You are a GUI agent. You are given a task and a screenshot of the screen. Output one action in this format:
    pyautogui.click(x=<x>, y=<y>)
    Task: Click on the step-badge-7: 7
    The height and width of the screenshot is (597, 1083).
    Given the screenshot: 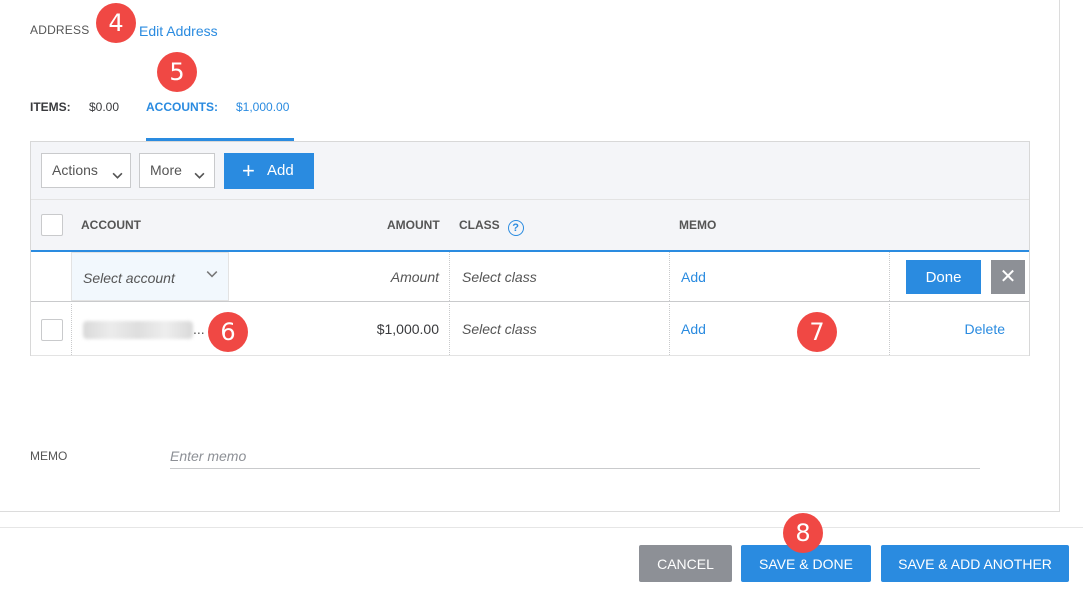 What is the action you would take?
    pyautogui.click(x=817, y=332)
    